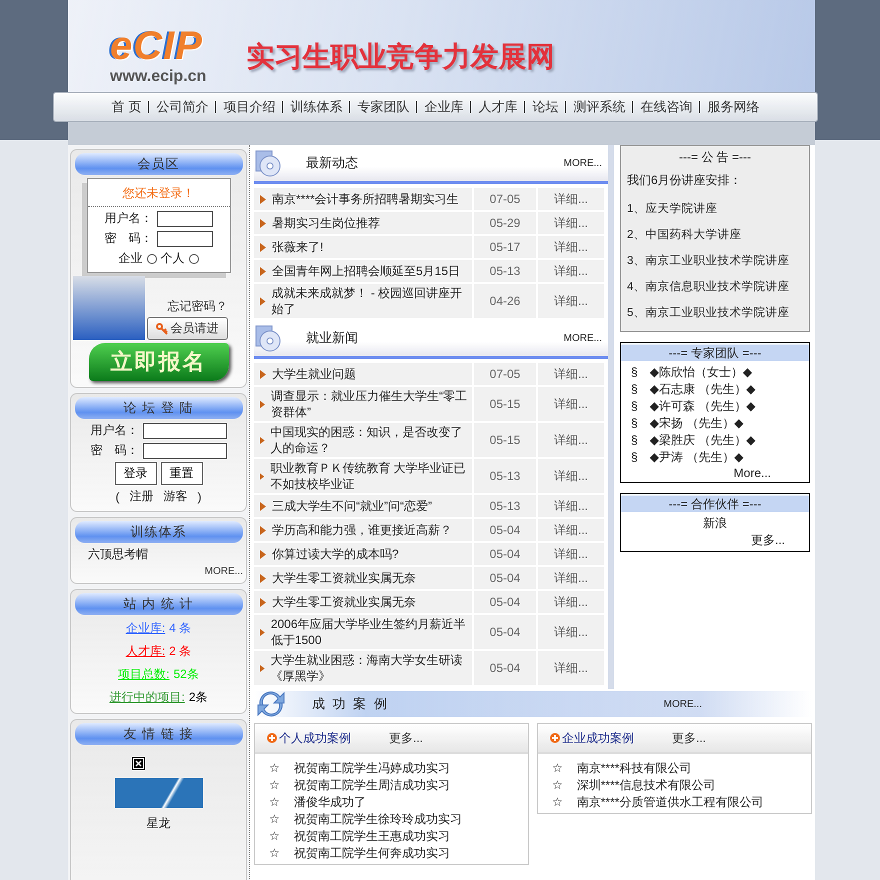 The image size is (880, 880). Describe the element at coordinates (146, 628) in the screenshot. I see `stat-label: 企业库:` at that location.